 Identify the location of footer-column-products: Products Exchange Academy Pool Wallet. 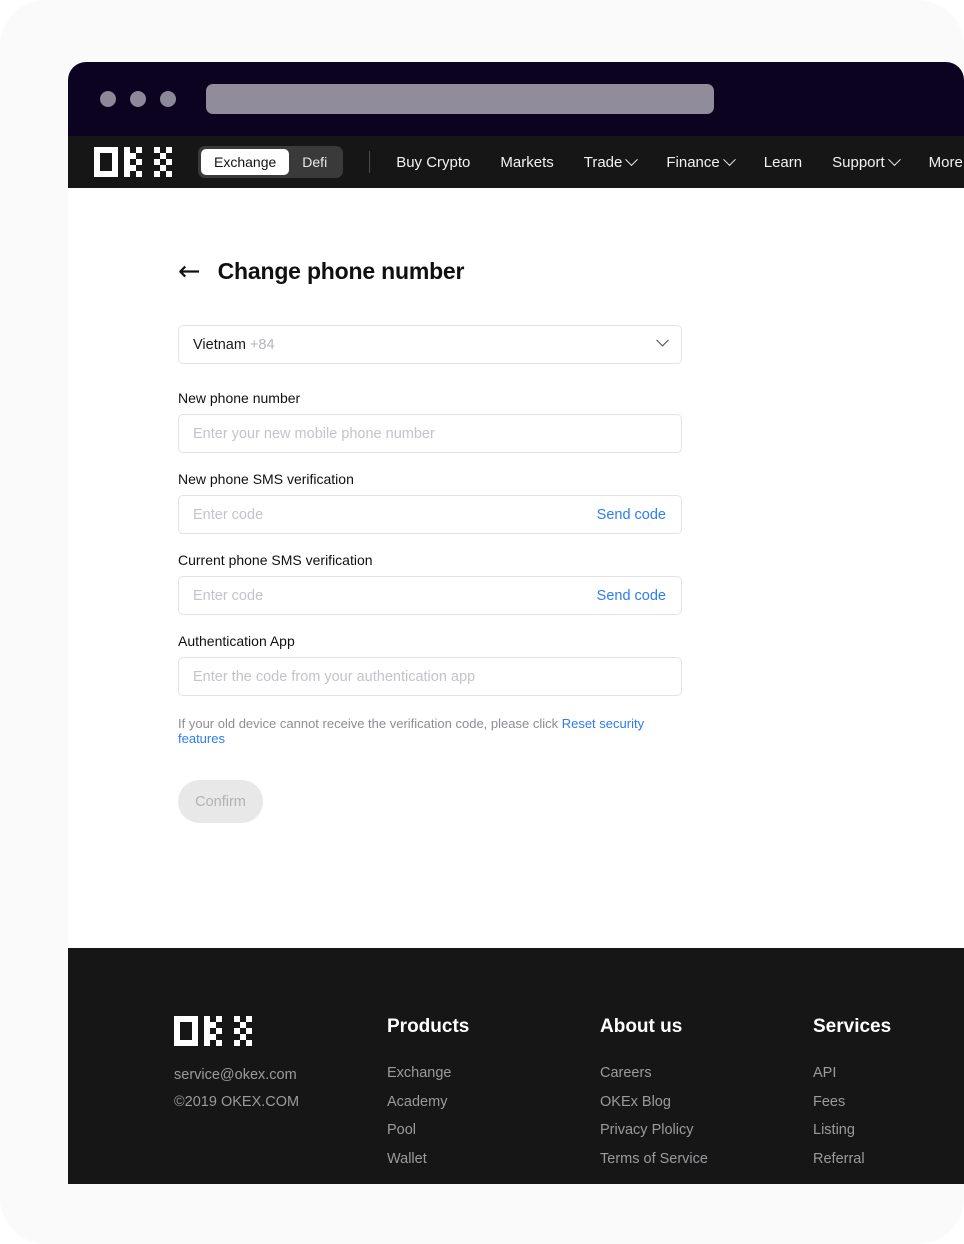
(493, 1100).